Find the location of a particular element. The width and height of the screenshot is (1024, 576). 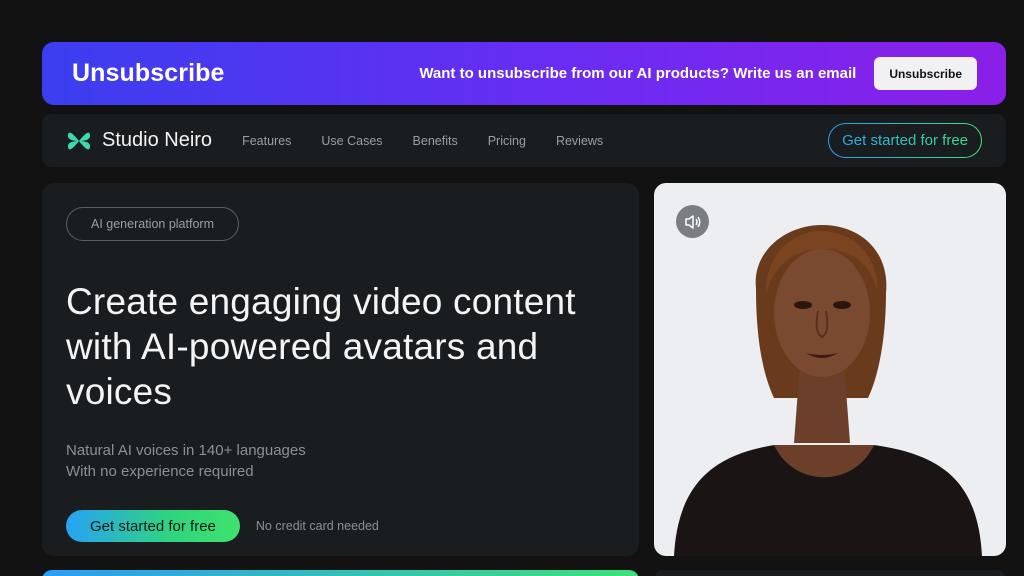

brand-name: Studio Neiro is located at coordinates (157, 140).